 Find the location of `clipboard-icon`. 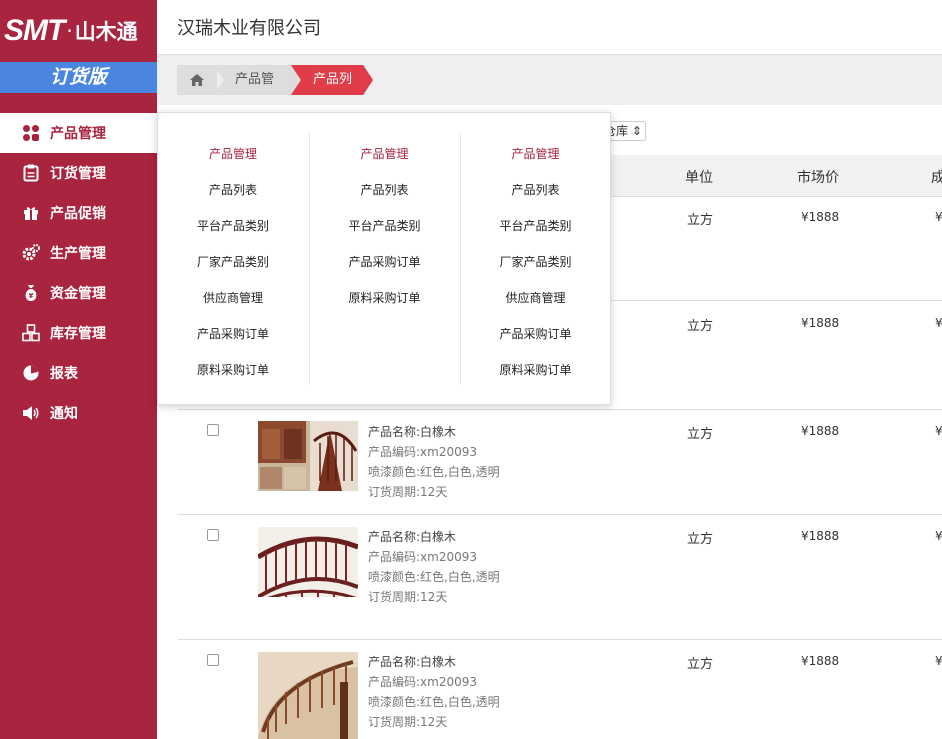

clipboard-icon is located at coordinates (31, 173).